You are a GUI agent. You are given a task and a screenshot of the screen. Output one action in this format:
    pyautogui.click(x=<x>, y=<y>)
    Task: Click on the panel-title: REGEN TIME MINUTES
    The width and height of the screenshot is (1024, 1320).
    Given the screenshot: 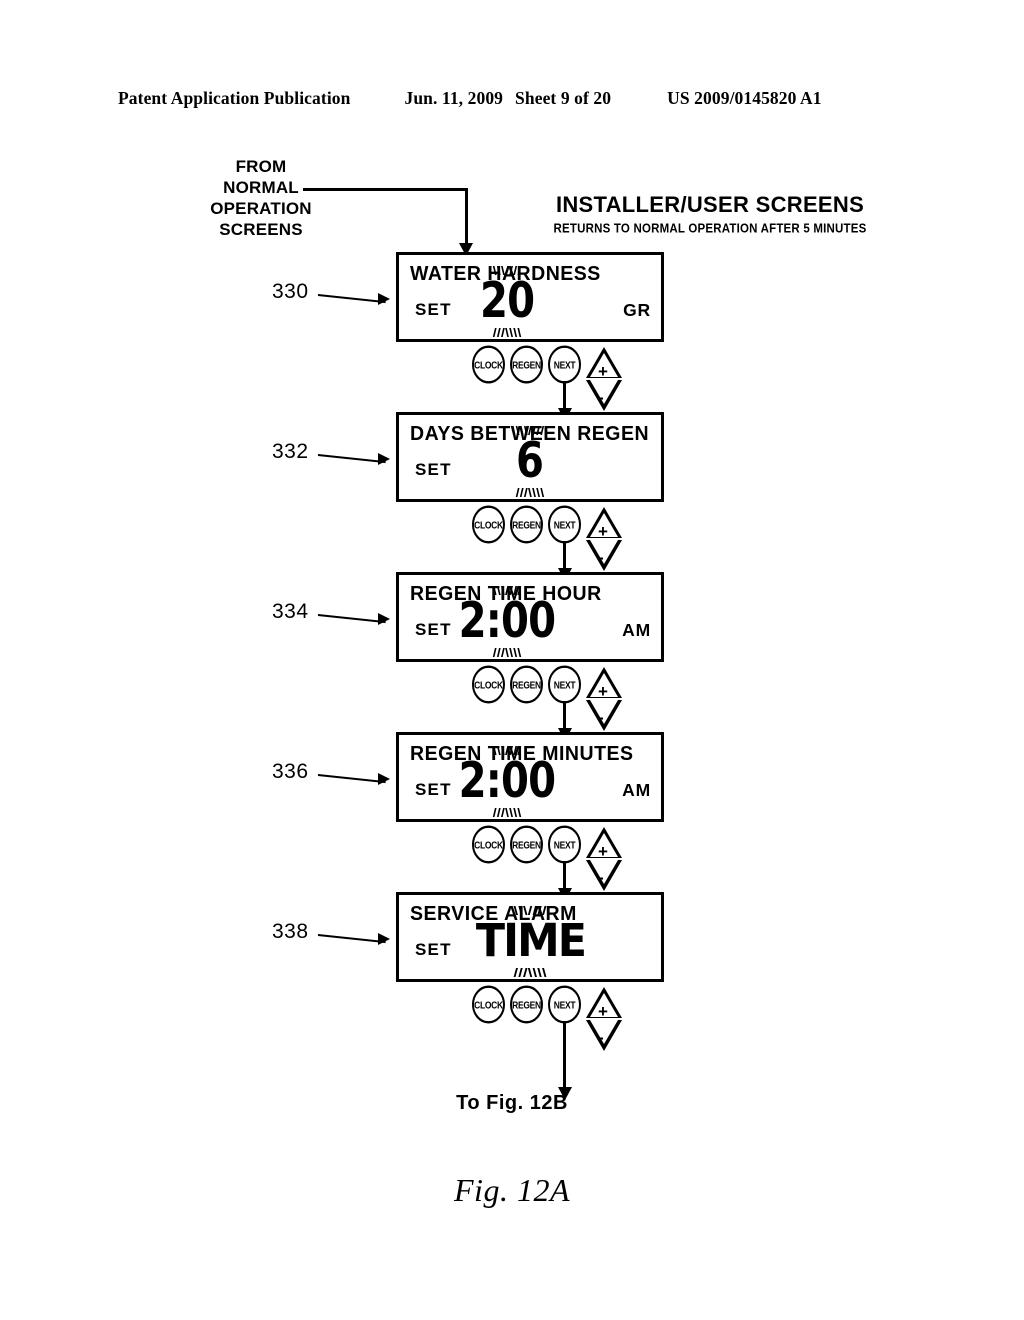 What is the action you would take?
    pyautogui.click(x=522, y=754)
    